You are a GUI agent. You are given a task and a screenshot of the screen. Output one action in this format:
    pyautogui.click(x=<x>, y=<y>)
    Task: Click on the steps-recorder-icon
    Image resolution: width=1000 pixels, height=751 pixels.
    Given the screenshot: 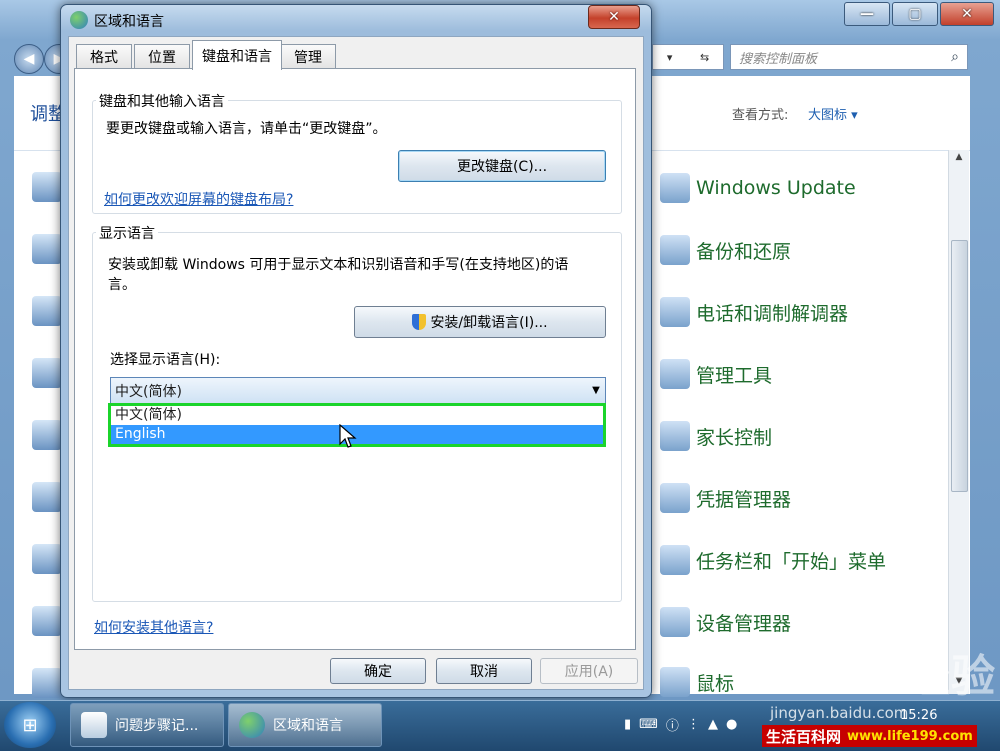 What is the action you would take?
    pyautogui.click(x=94, y=725)
    